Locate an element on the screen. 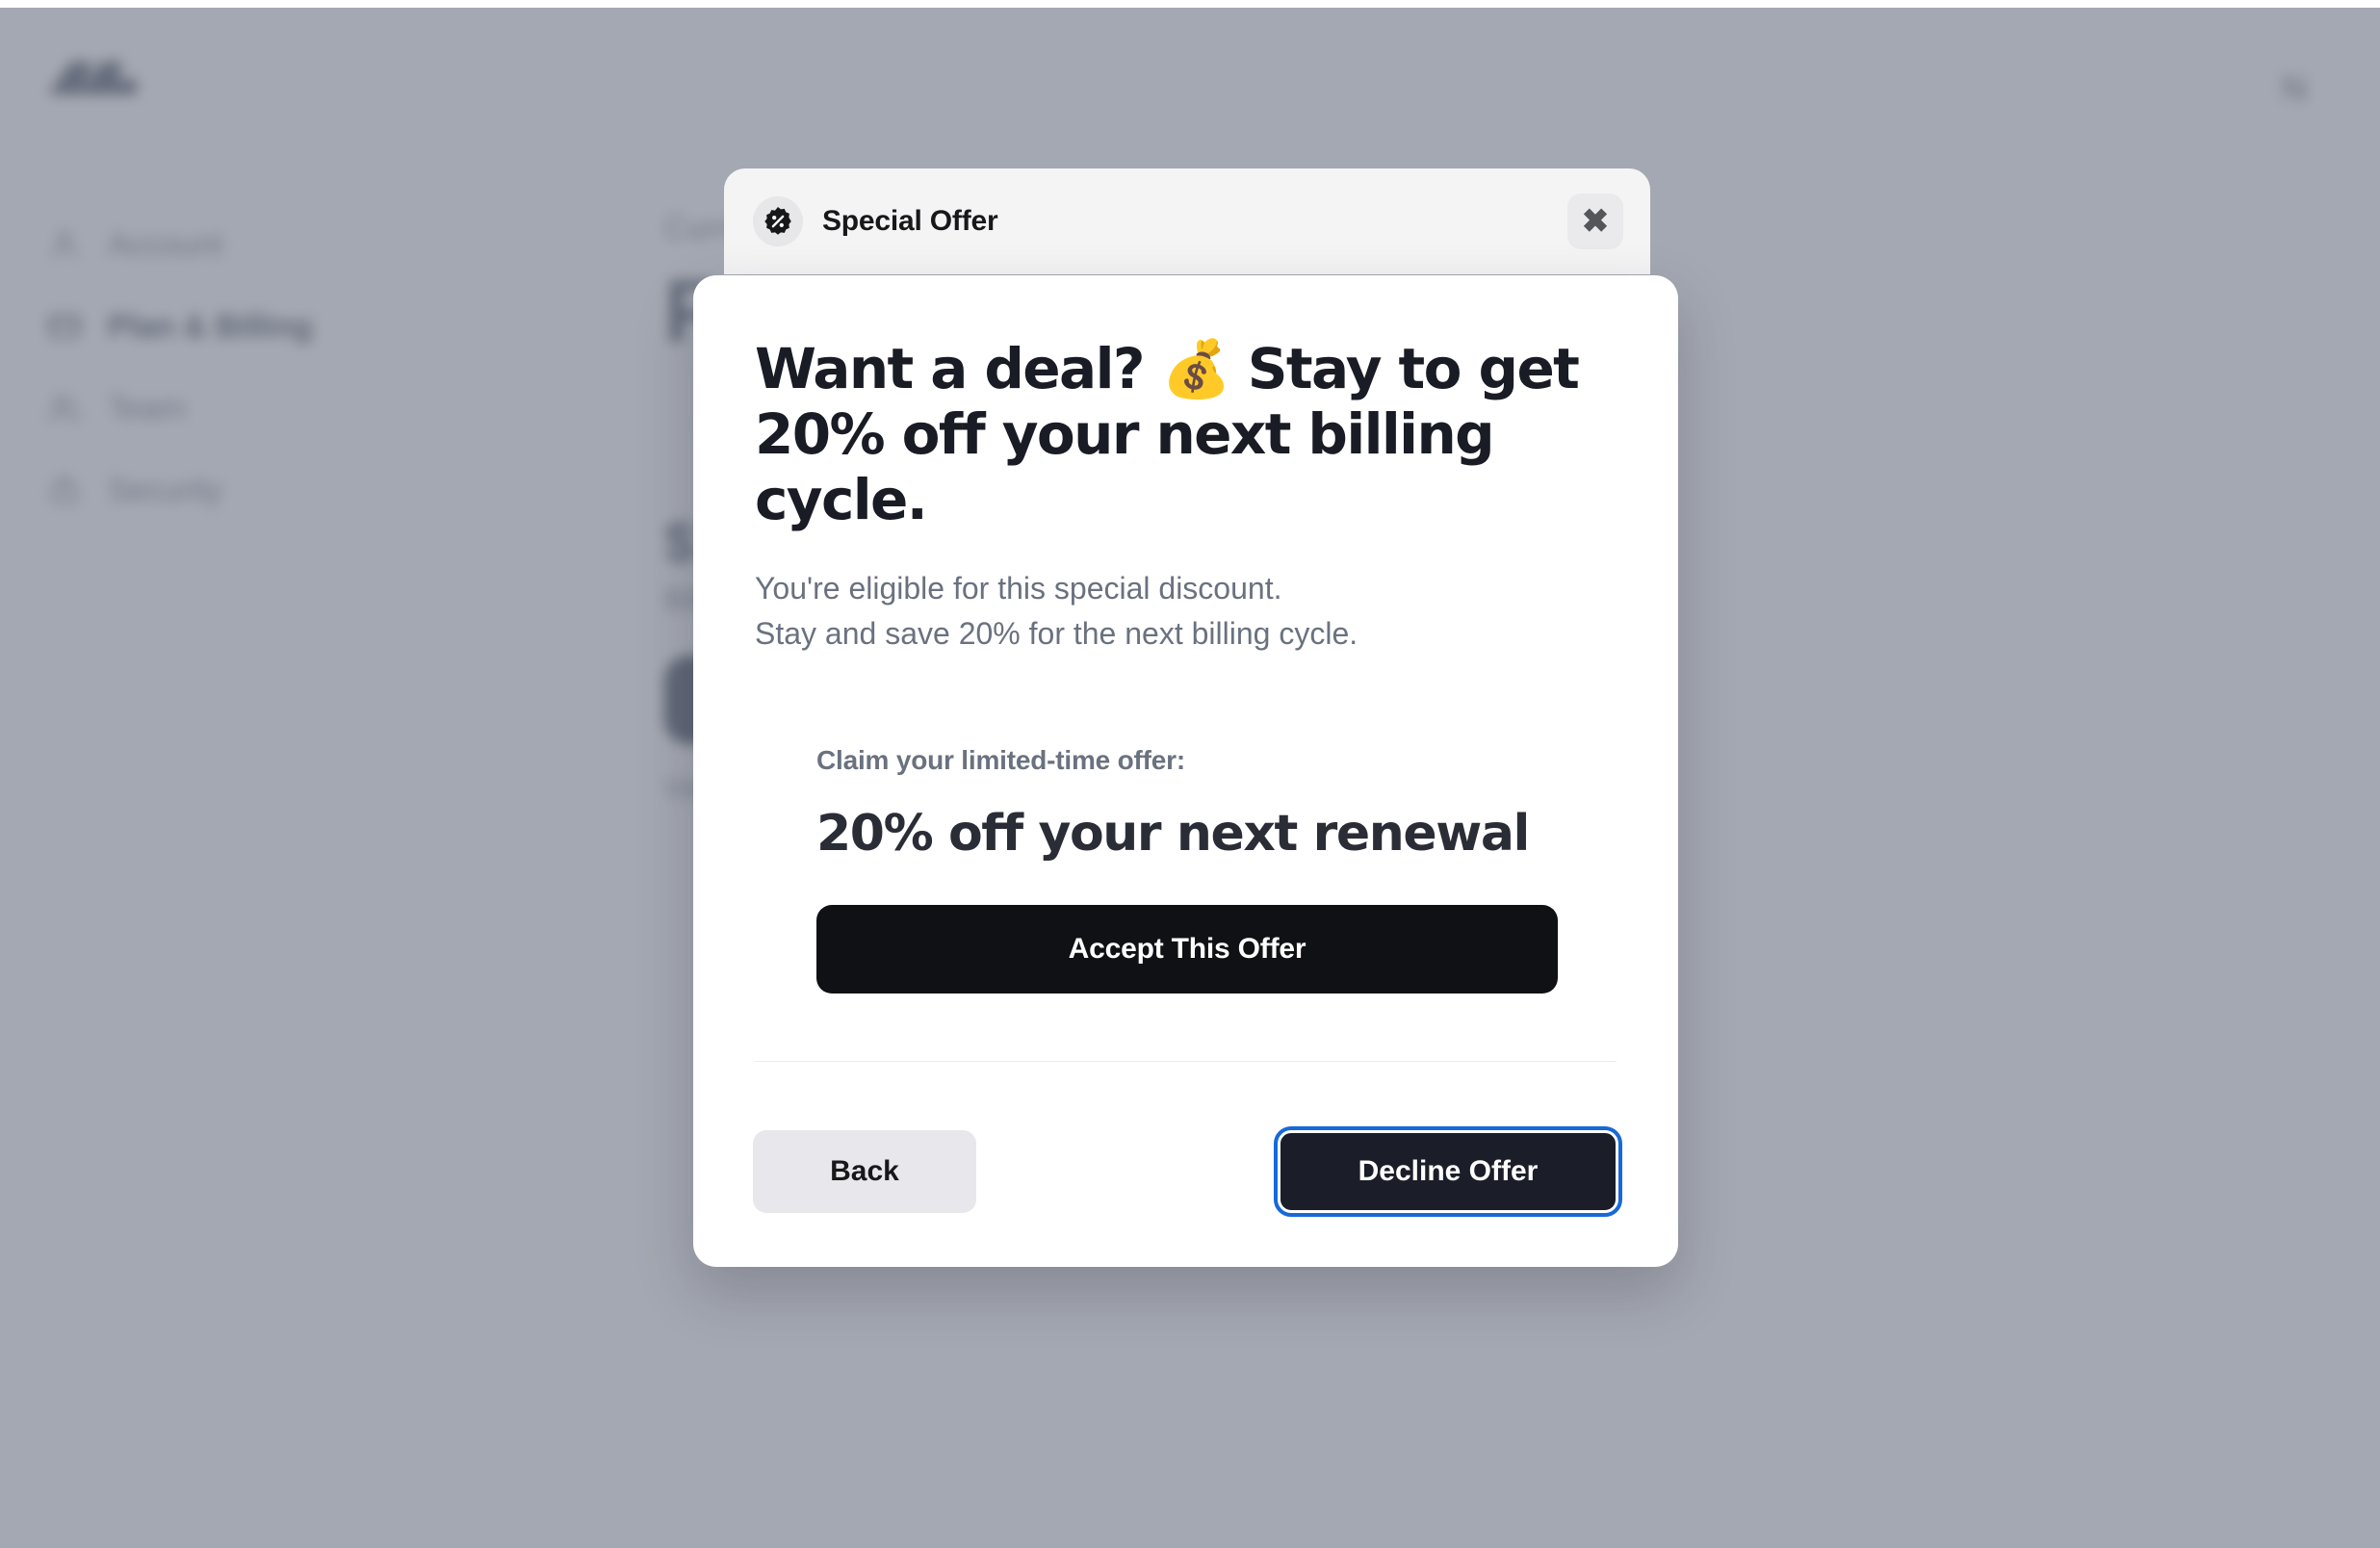 The height and width of the screenshot is (1548, 2380). modal-header: Special Offer ✖ is located at coordinates (1187, 221).